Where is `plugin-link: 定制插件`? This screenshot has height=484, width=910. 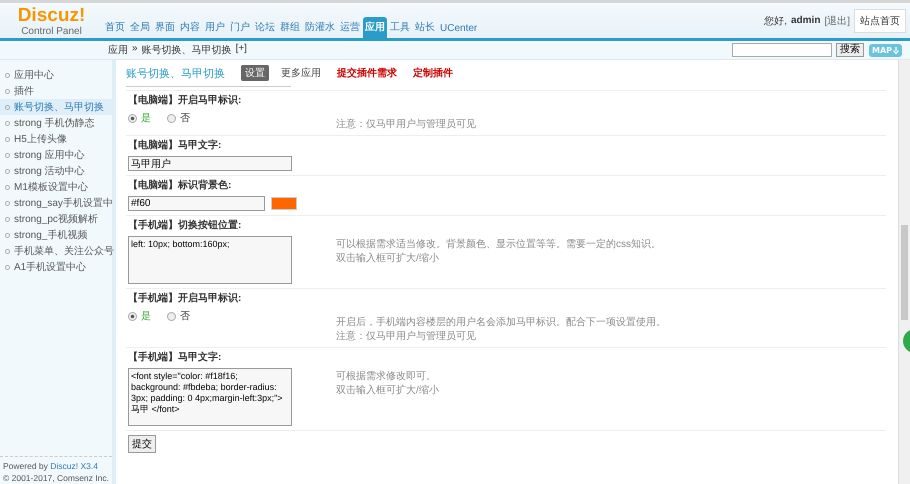 plugin-link: 定制插件 is located at coordinates (433, 73).